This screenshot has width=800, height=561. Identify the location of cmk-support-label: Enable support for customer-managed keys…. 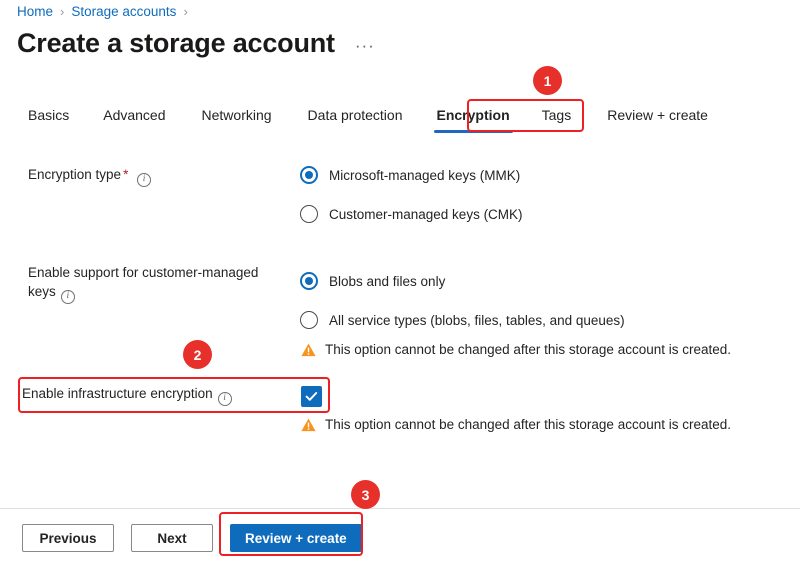
(153, 283).